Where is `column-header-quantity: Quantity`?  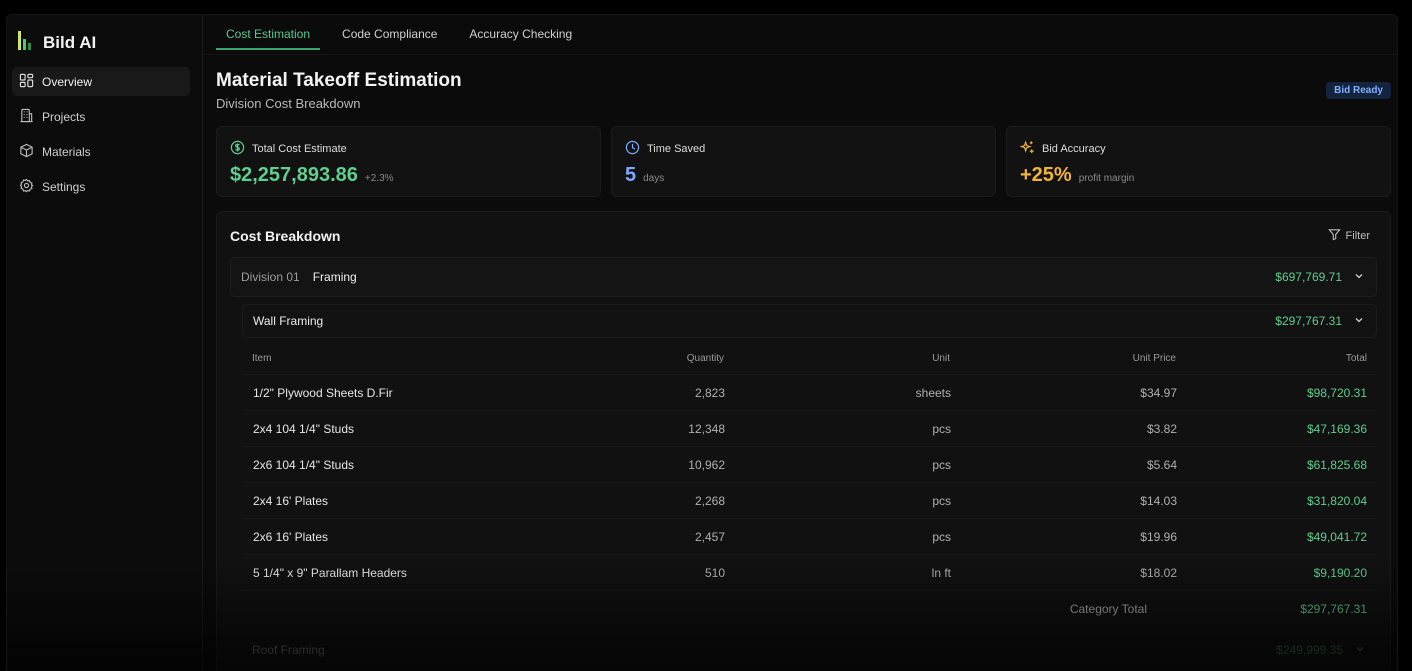
column-header-quantity: Quantity is located at coordinates (705, 358).